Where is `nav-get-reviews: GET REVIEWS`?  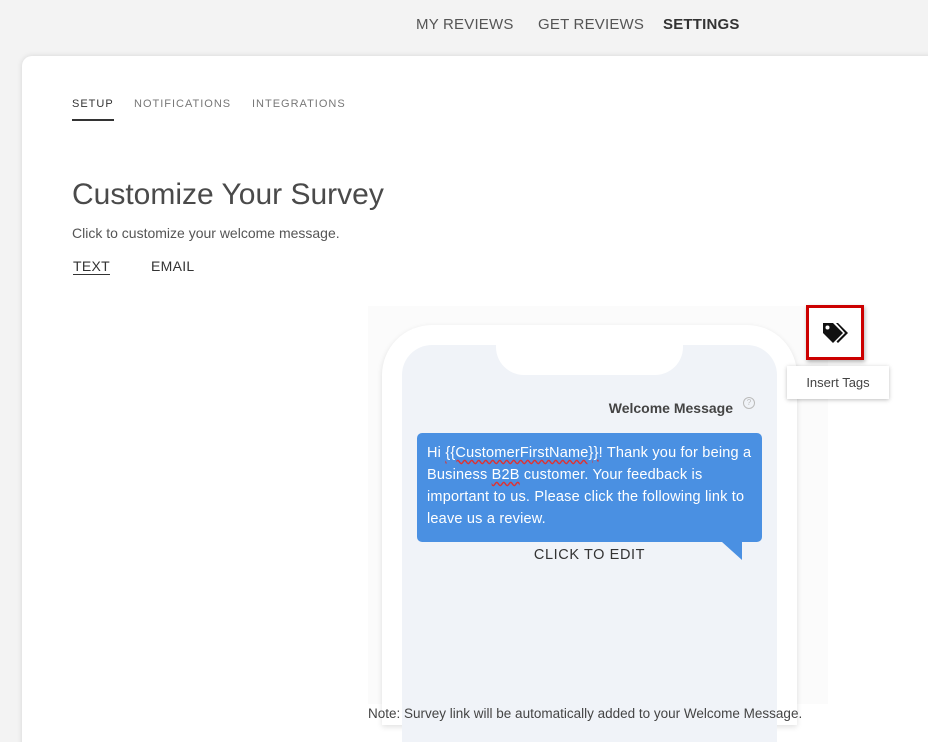 nav-get-reviews: GET REVIEWS is located at coordinates (591, 24).